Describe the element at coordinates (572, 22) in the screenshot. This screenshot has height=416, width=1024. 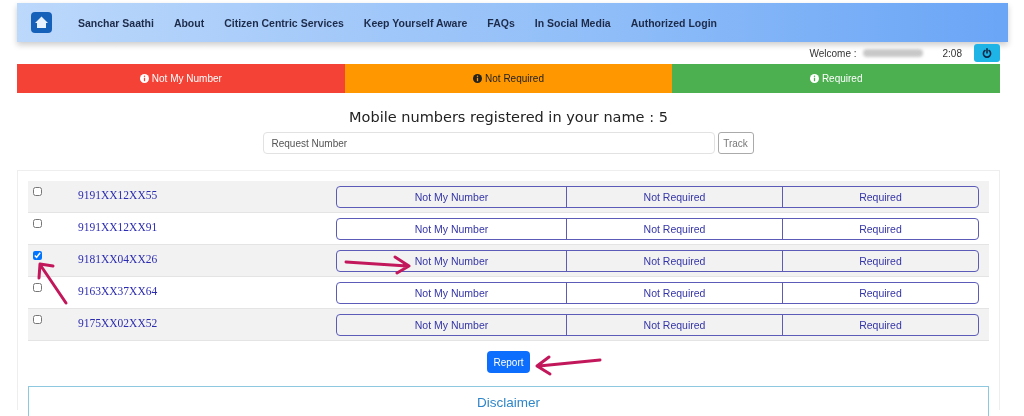
I see `nav-link: In Social Media` at that location.